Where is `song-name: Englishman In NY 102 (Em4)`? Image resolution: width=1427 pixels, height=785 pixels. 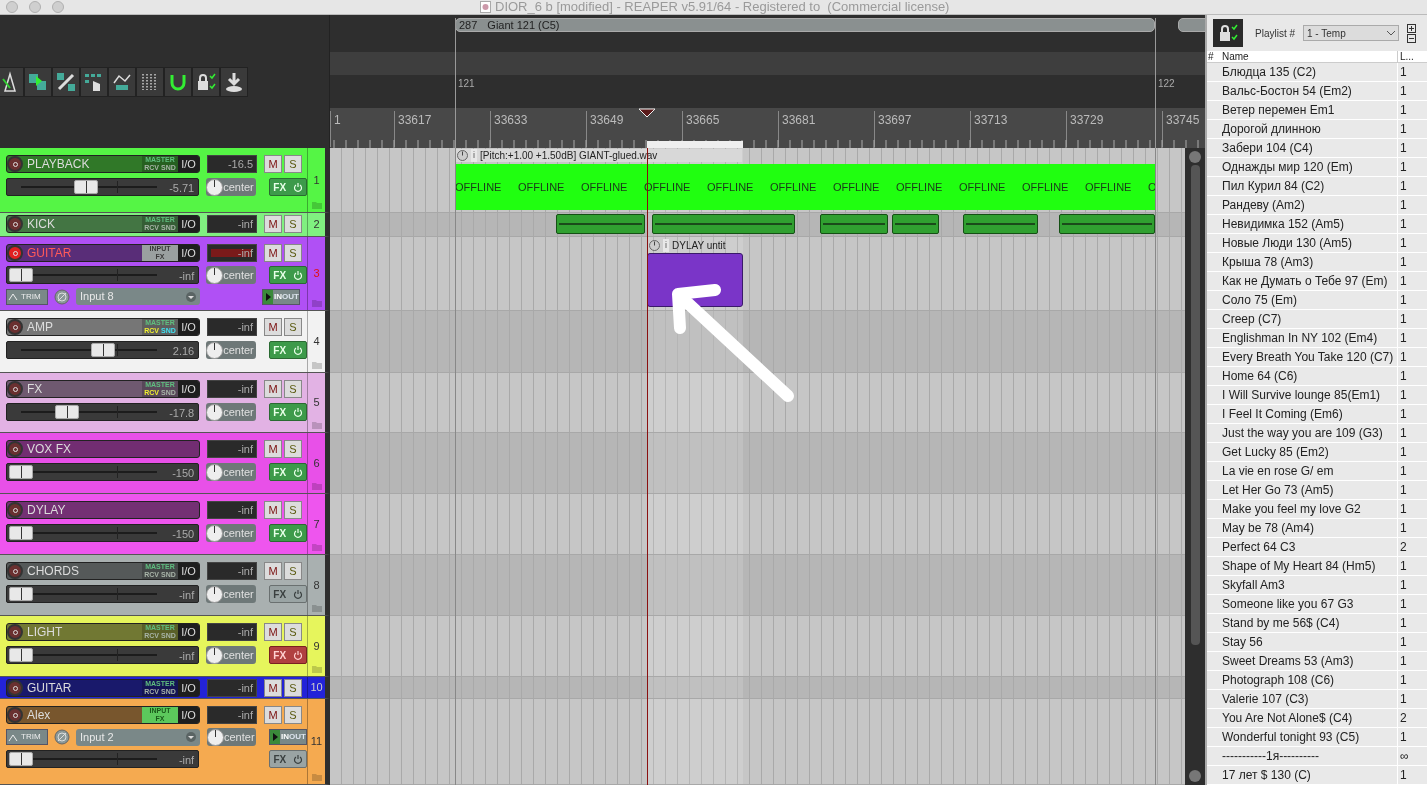 song-name: Englishman In NY 102 (Em4) is located at coordinates (1308, 338).